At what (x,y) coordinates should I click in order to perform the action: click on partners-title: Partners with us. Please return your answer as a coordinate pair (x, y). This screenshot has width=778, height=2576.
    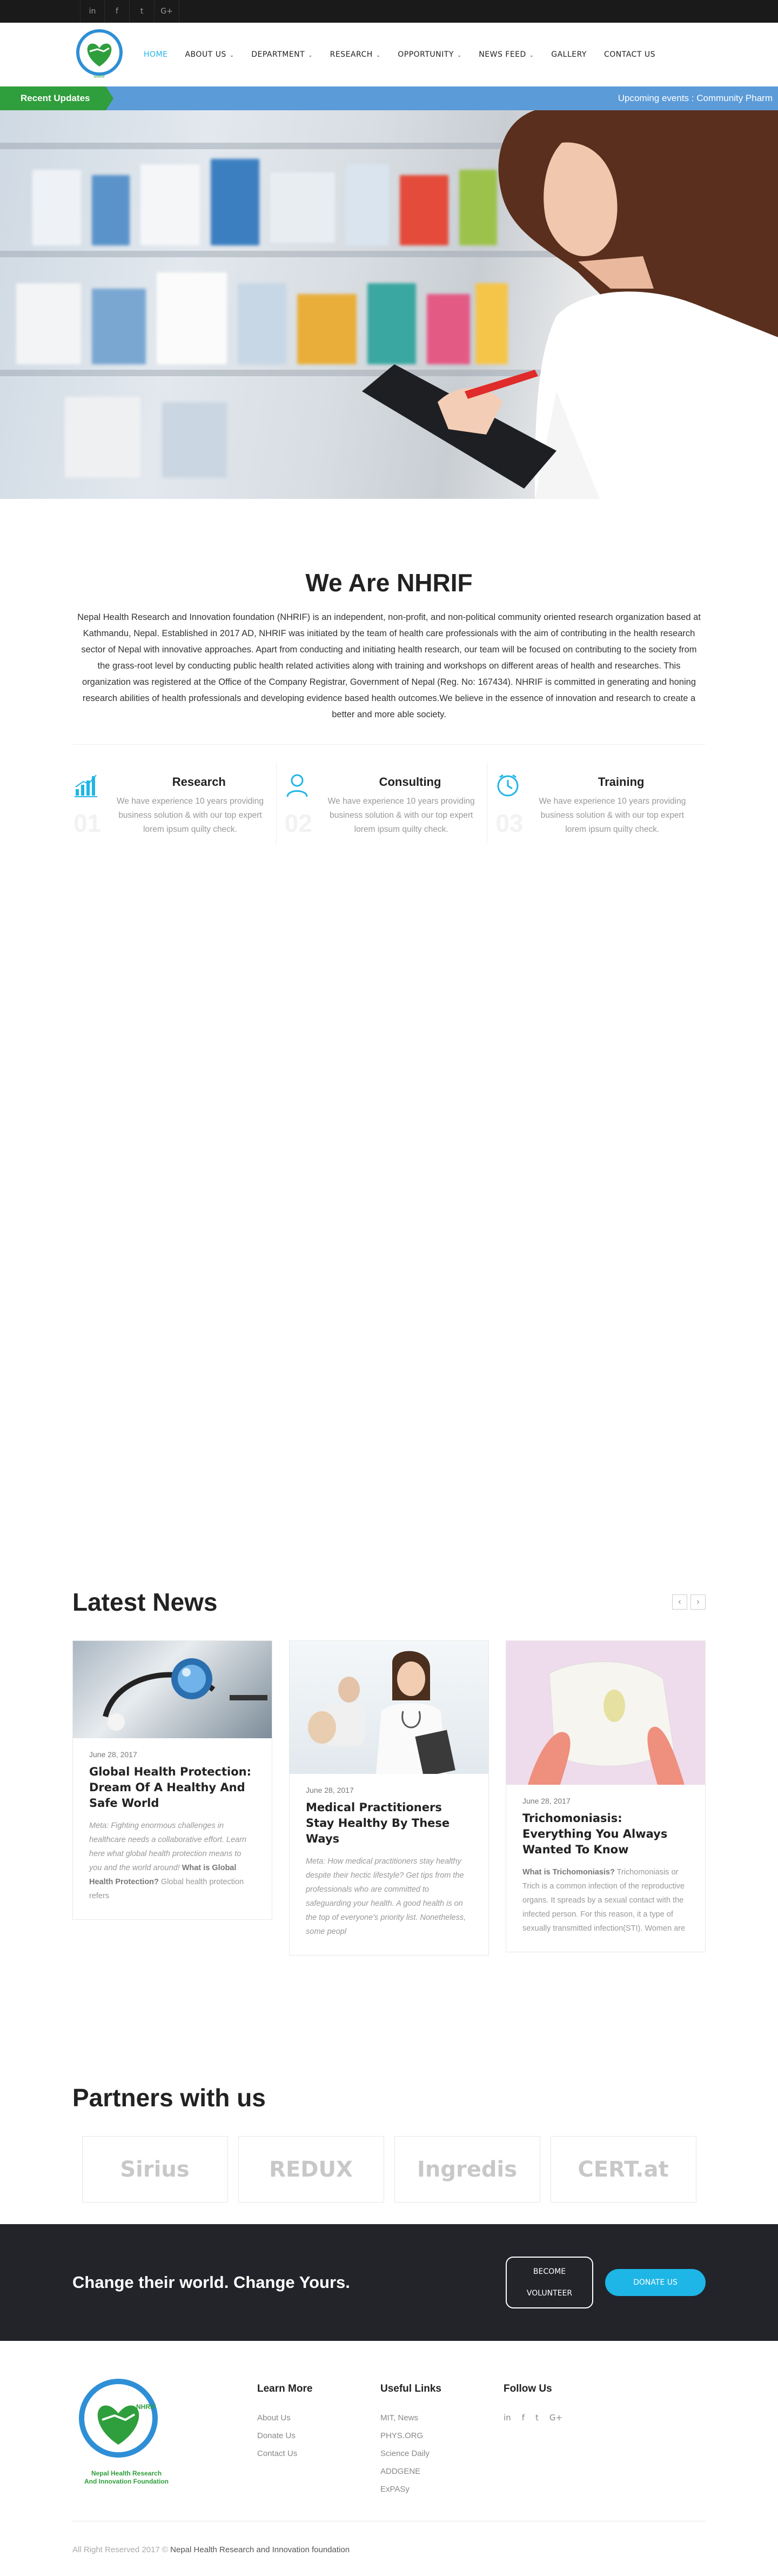
    Looking at the image, I should click on (169, 2098).